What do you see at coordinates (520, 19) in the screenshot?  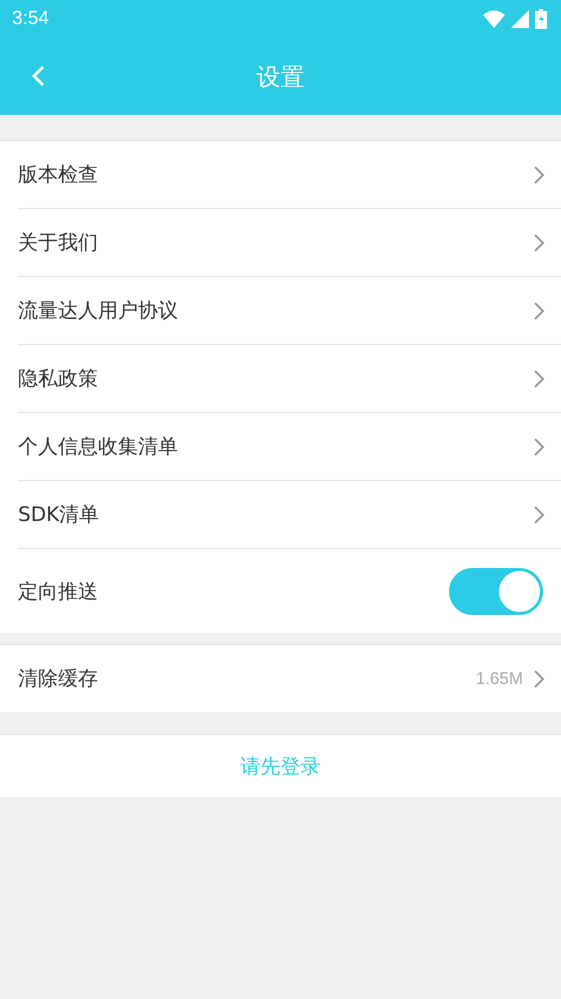 I see `signal-icon` at bounding box center [520, 19].